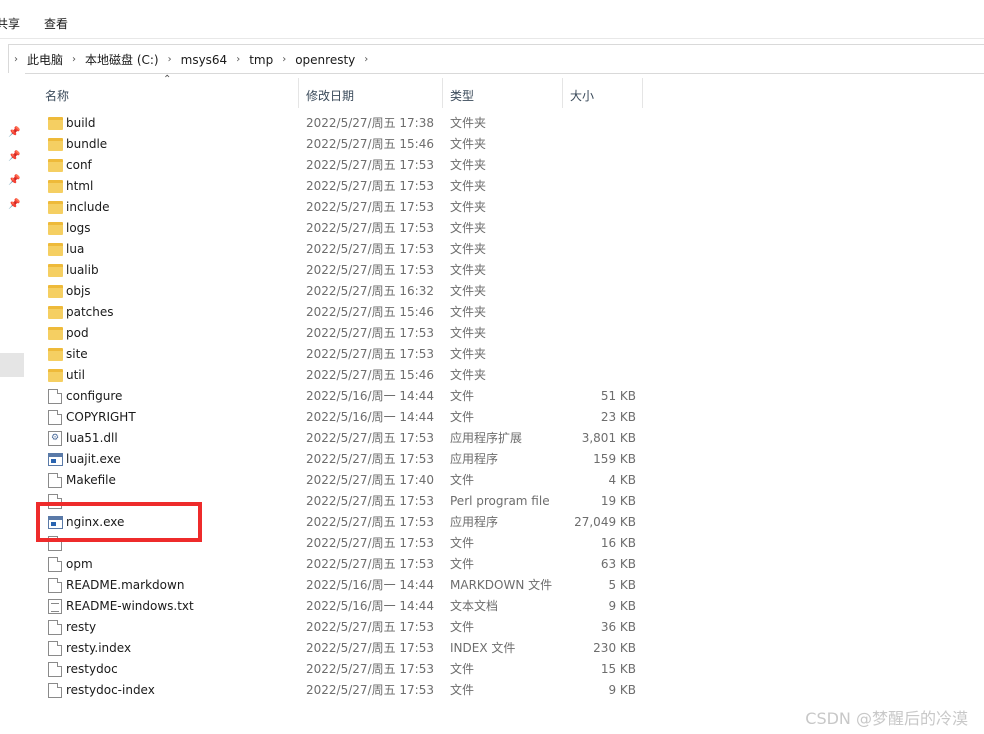 The height and width of the screenshot is (734, 984). What do you see at coordinates (618, 396) in the screenshot?
I see `file-size: 51 KB` at bounding box center [618, 396].